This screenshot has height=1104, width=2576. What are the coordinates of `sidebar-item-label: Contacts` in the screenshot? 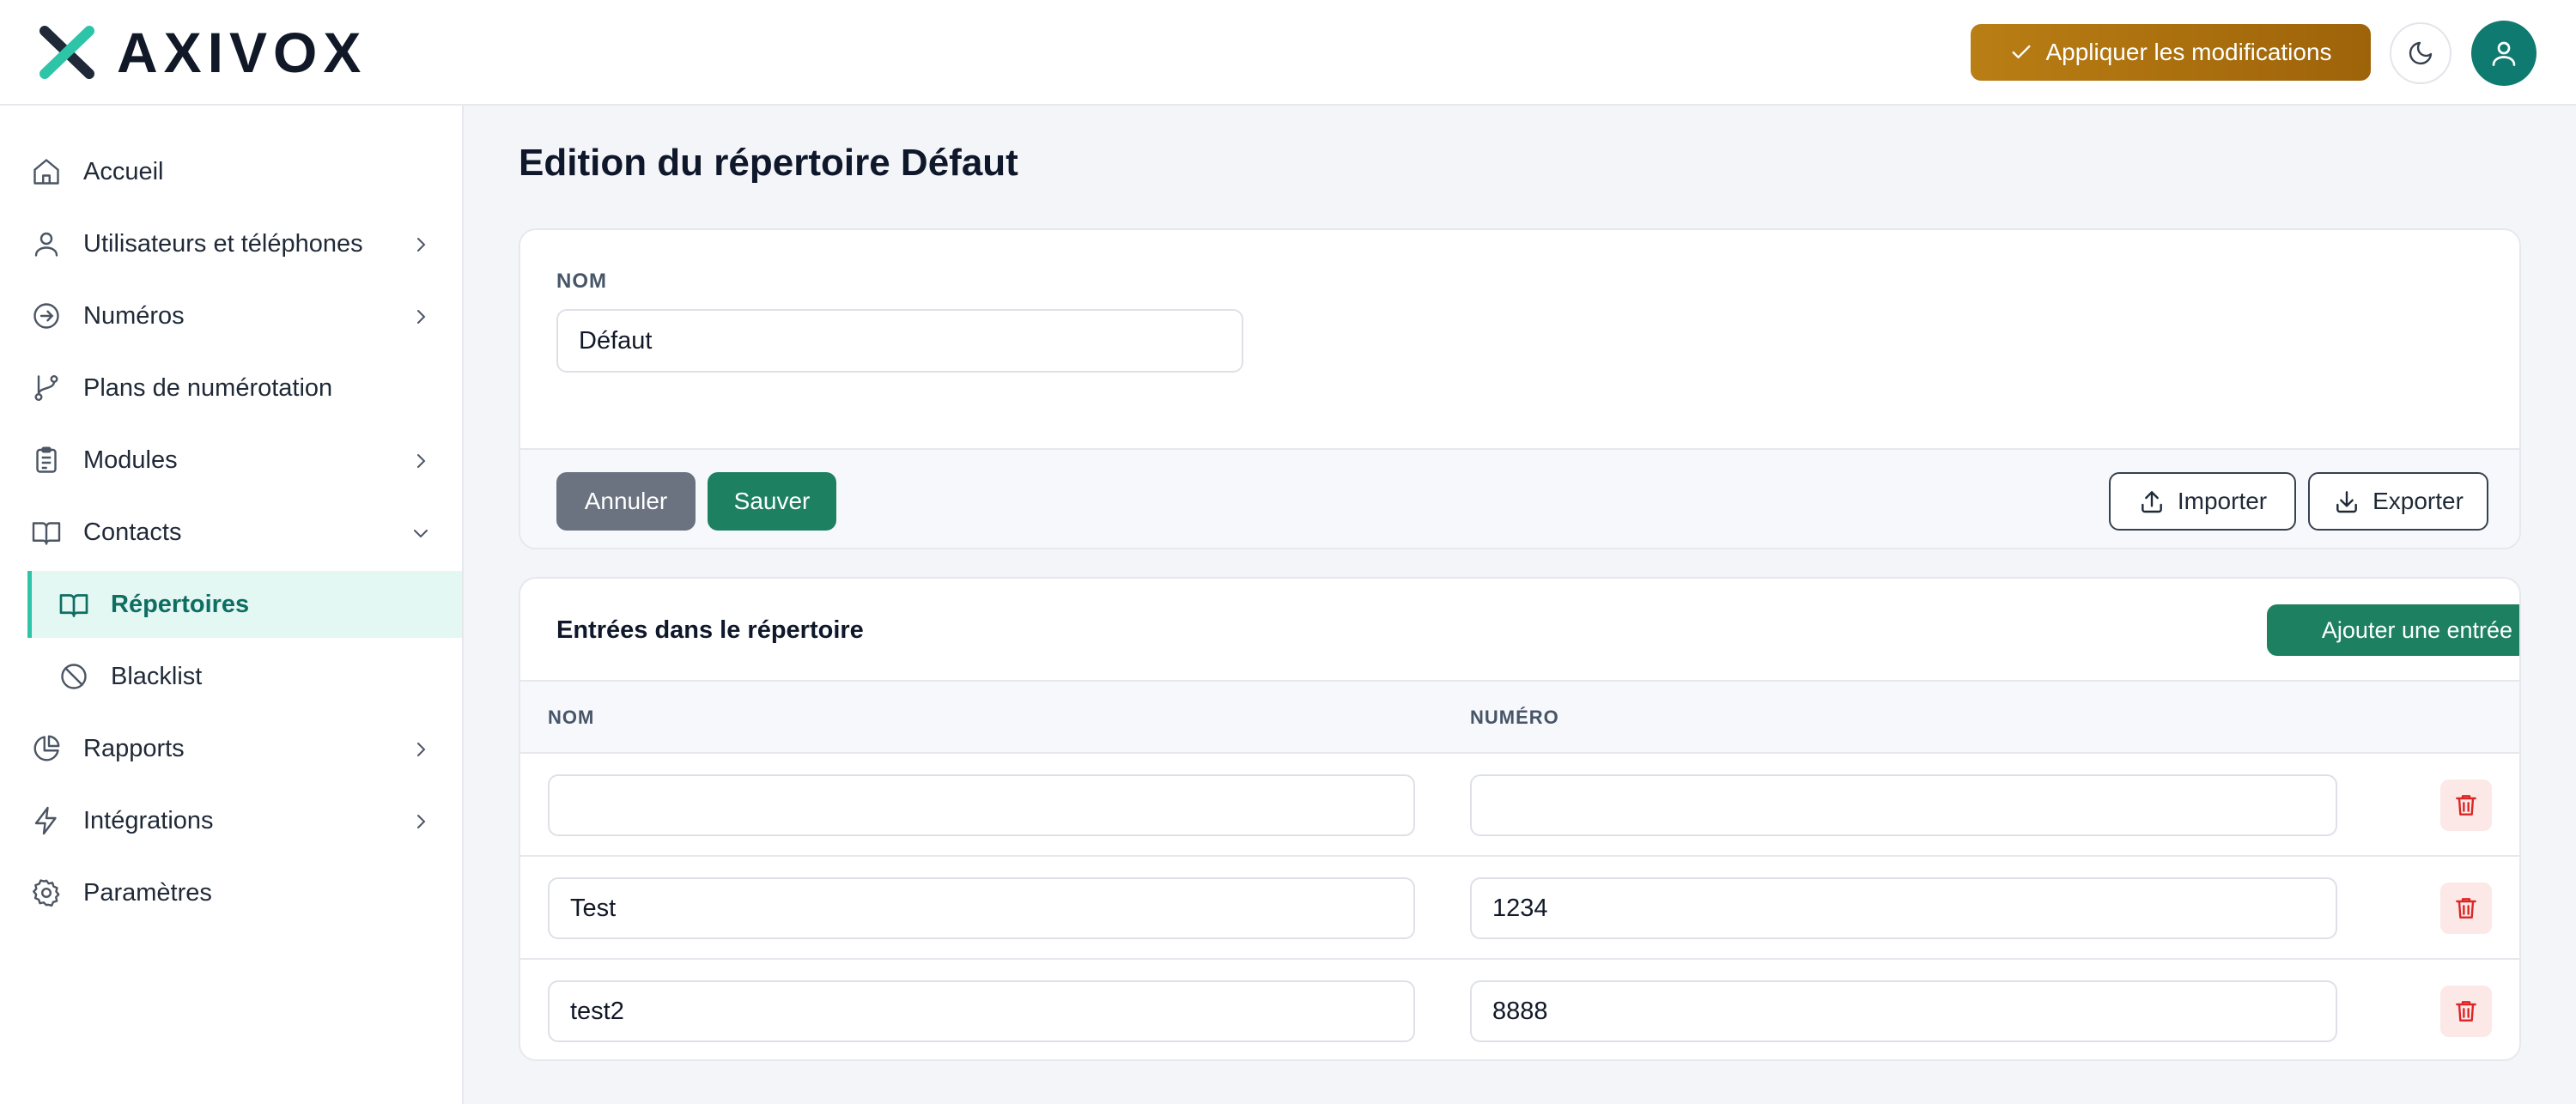 It's located at (132, 532).